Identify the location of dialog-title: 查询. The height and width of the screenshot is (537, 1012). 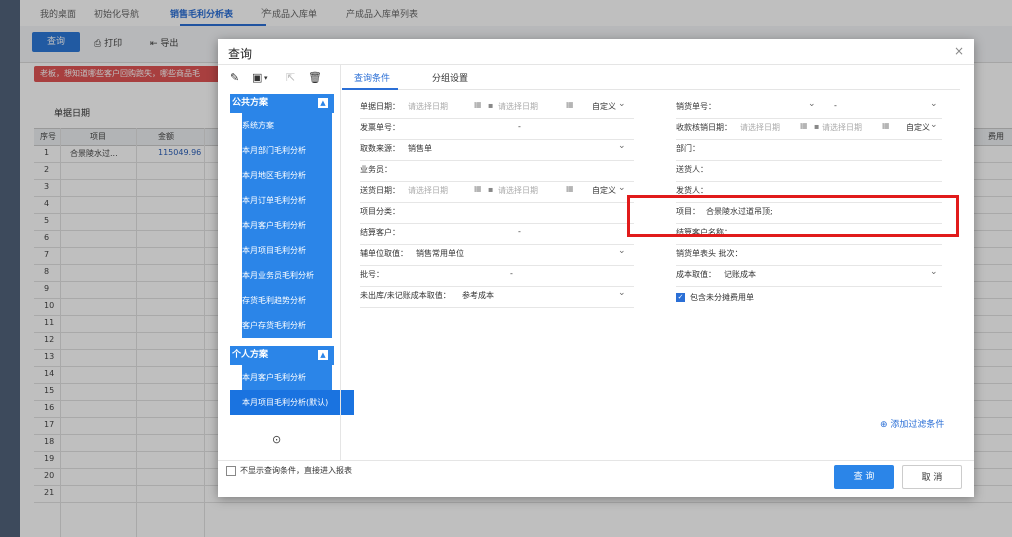
(240, 54).